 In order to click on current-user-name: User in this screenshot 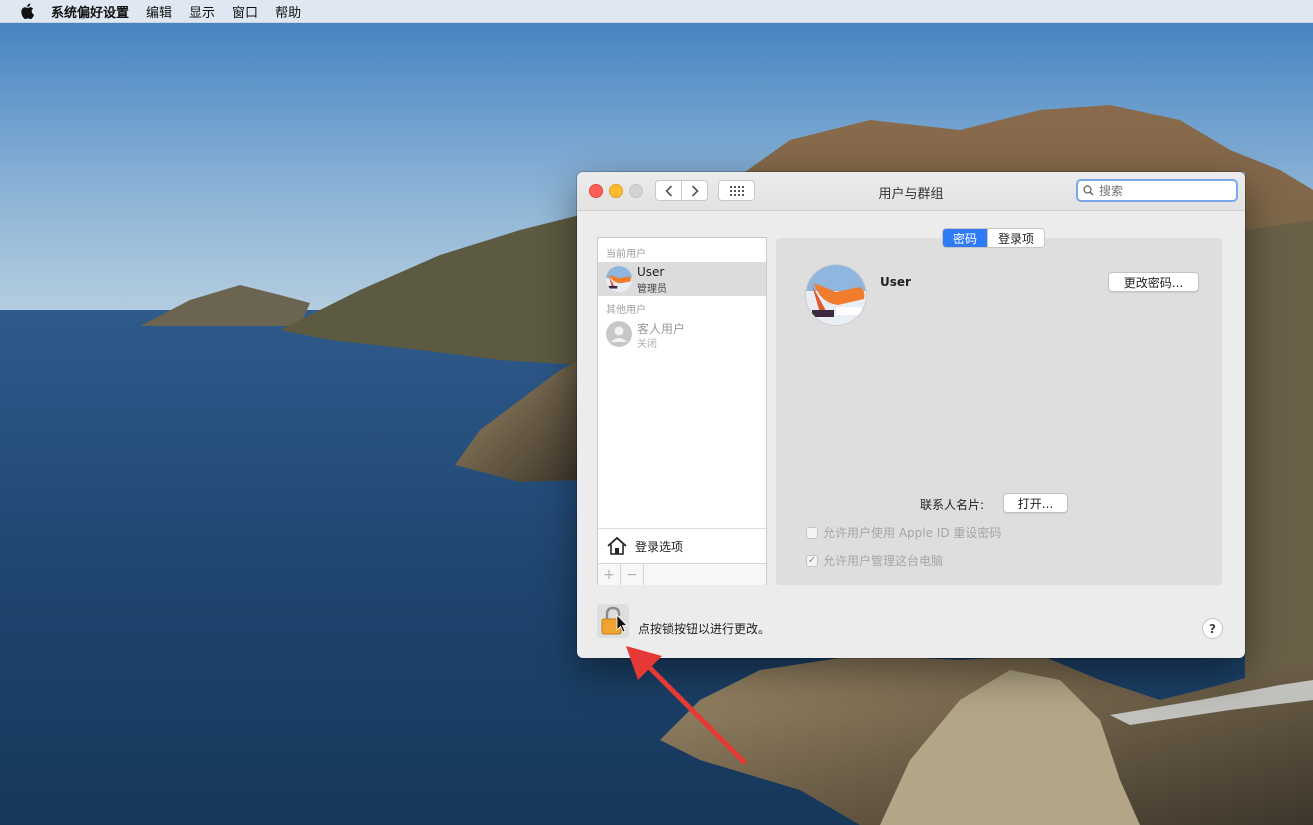, I will do `click(651, 272)`.